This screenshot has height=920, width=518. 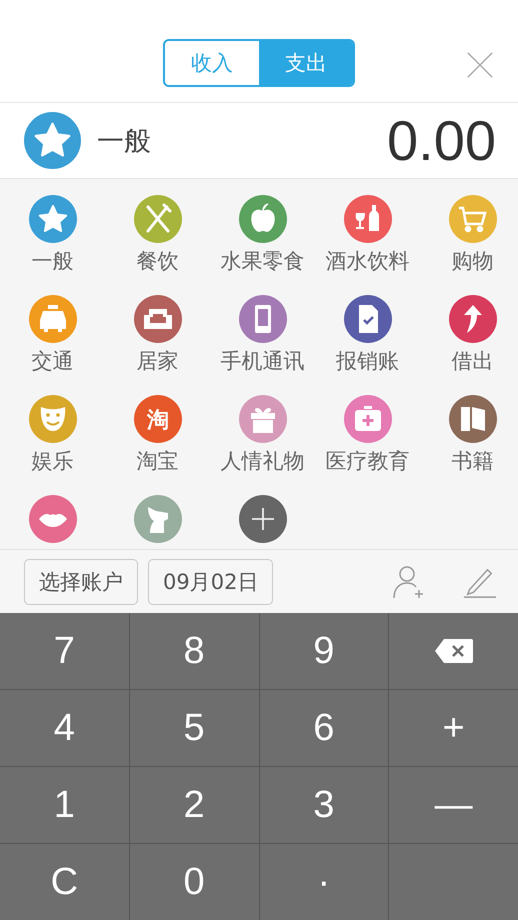 What do you see at coordinates (53, 261) in the screenshot?
I see `category-label: 一般` at bounding box center [53, 261].